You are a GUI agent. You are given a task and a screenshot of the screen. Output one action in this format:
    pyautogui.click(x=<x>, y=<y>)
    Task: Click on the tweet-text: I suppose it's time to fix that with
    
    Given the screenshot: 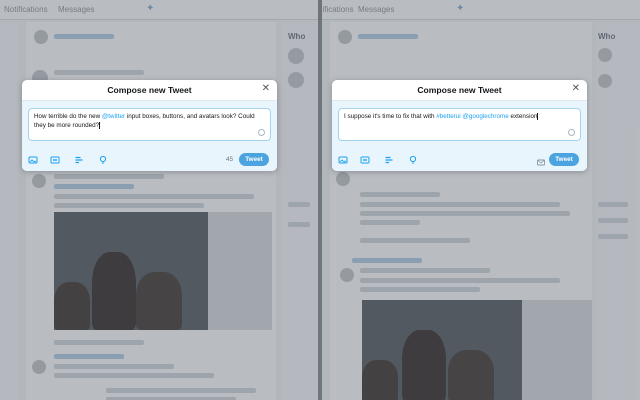 What is the action you would take?
    pyautogui.click(x=390, y=116)
    